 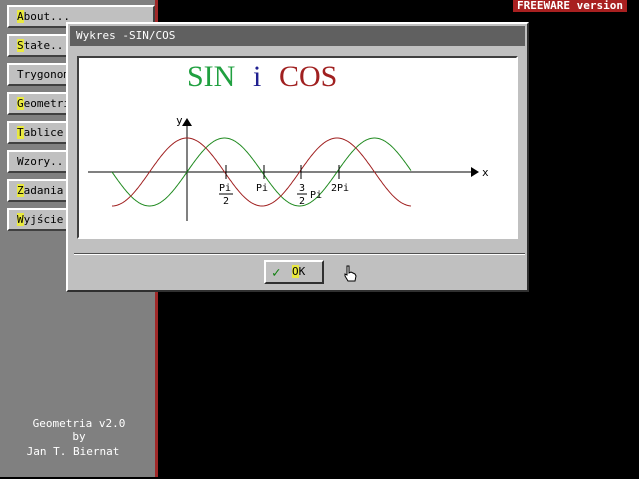 What do you see at coordinates (211, 76) in the screenshot?
I see `chart-title-sin: SIN` at bounding box center [211, 76].